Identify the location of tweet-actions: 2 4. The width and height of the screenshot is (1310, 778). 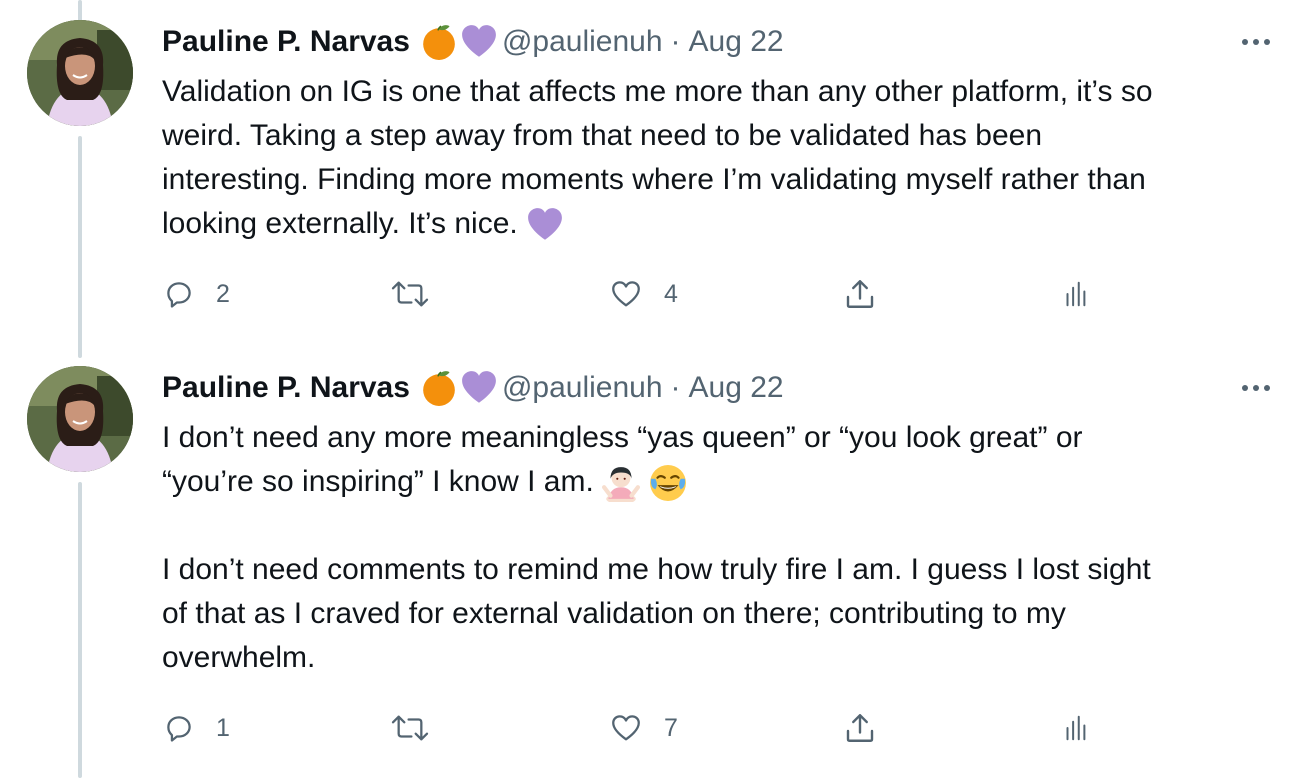
(712, 294).